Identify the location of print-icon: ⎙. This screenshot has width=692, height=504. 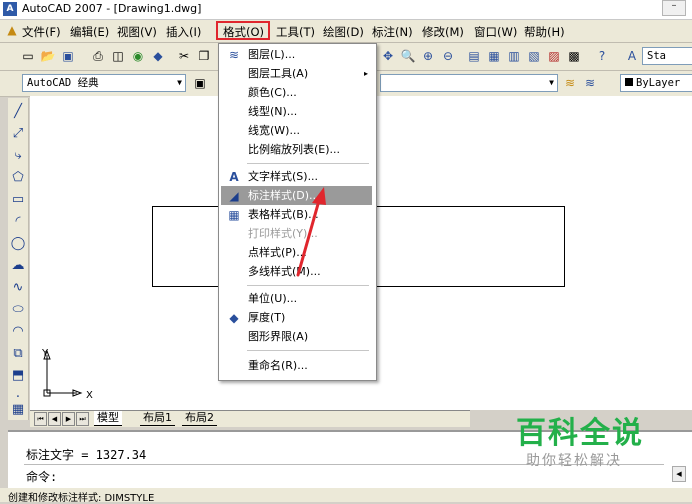
(98, 56).